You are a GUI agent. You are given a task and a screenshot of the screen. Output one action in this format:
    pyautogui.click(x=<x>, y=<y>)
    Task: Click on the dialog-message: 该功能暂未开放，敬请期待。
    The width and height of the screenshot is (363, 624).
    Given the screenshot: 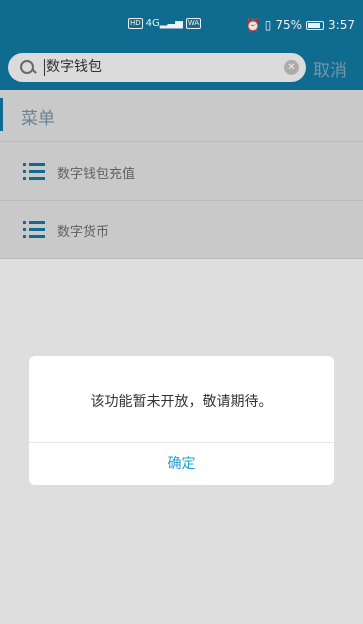 What is the action you would take?
    pyautogui.click(x=181, y=402)
    